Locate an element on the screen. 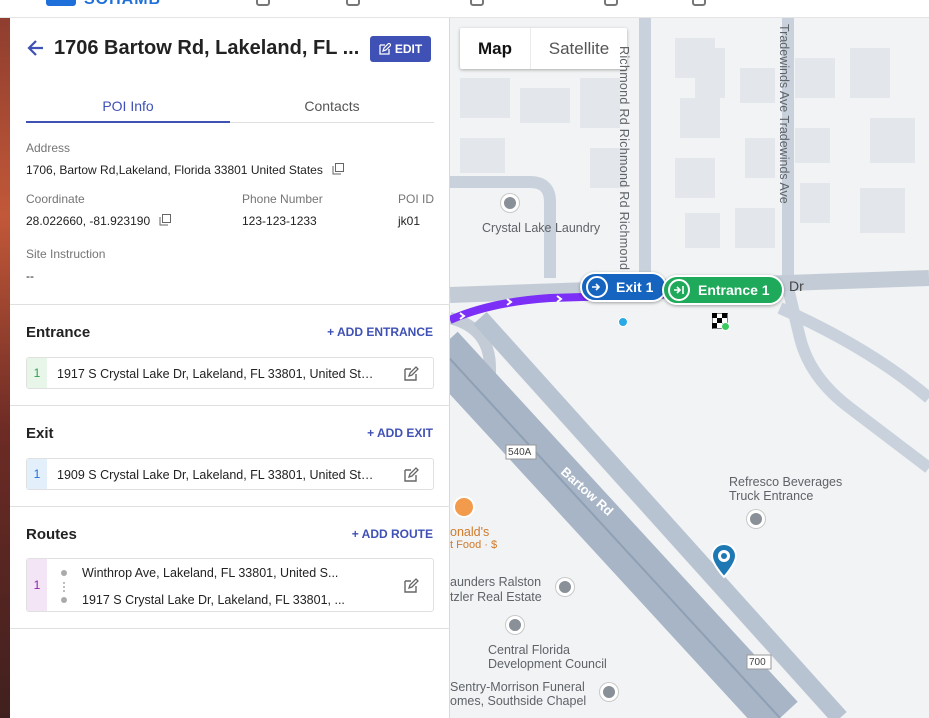 The width and height of the screenshot is (929, 718). site-instruction-value: -- is located at coordinates (30, 276).